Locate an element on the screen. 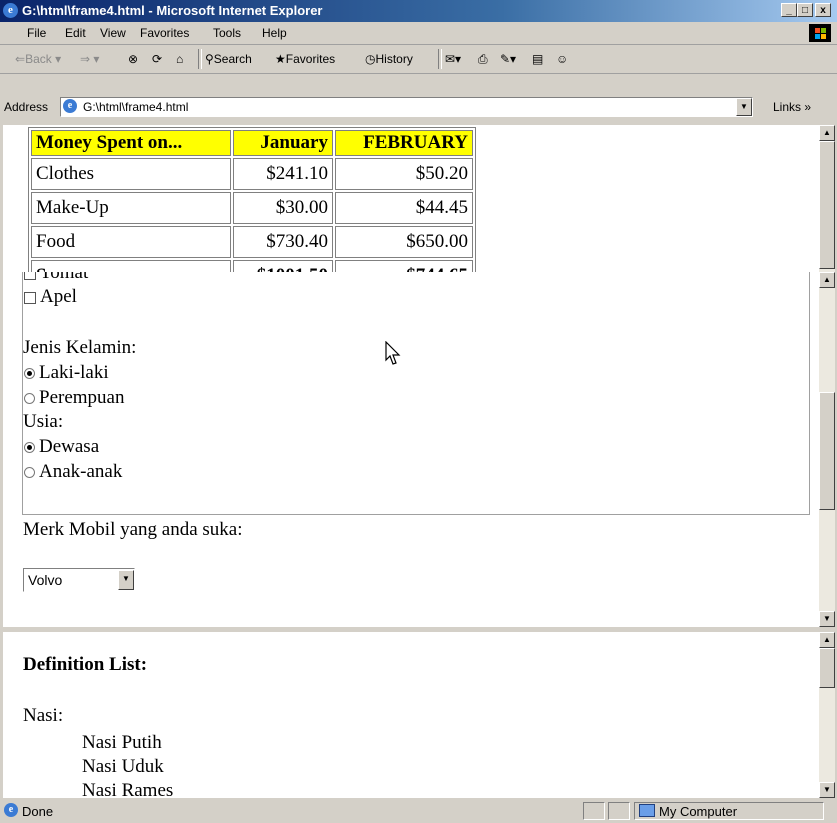 The height and width of the screenshot is (823, 837). table-header: January is located at coordinates (283, 143).